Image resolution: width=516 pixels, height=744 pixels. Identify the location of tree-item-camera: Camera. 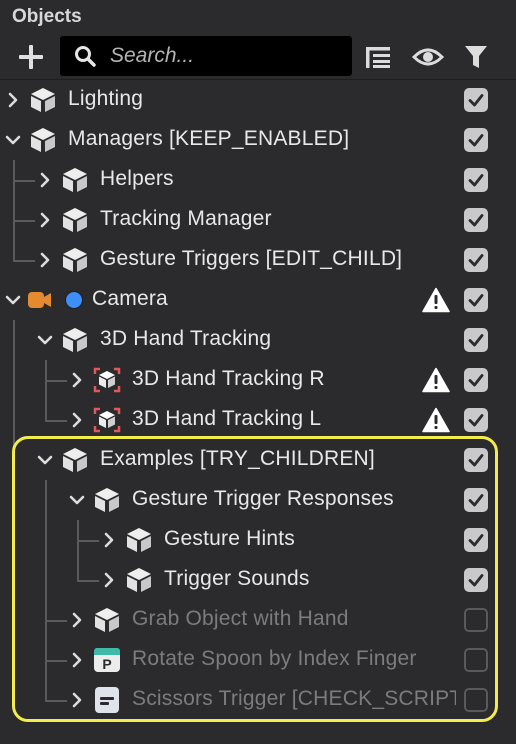
(258, 300).